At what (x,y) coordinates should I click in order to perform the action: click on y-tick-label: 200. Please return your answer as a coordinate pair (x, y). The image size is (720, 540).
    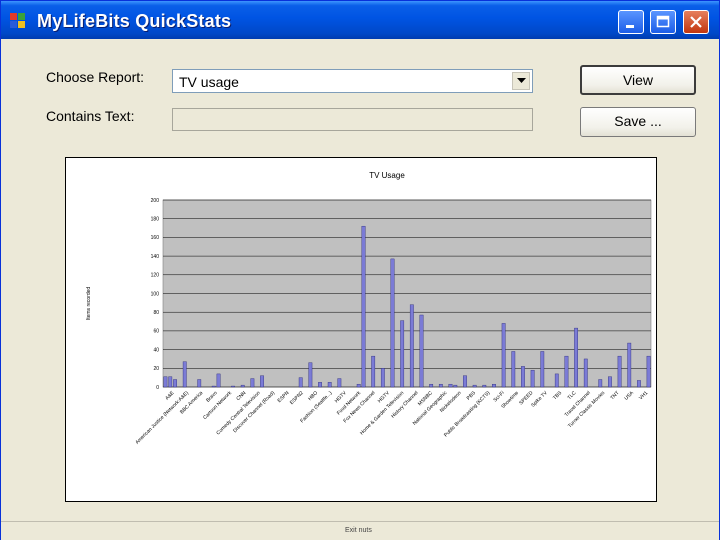
    Looking at the image, I should click on (155, 201).